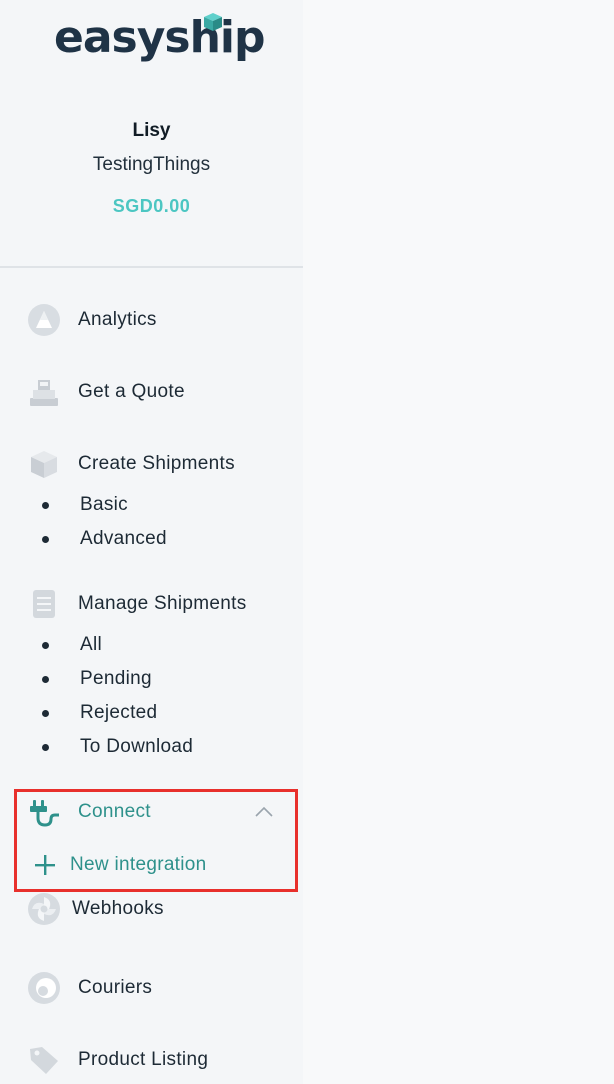 Image resolution: width=614 pixels, height=1084 pixels. I want to click on account-balance: SGD0.00, so click(151, 206).